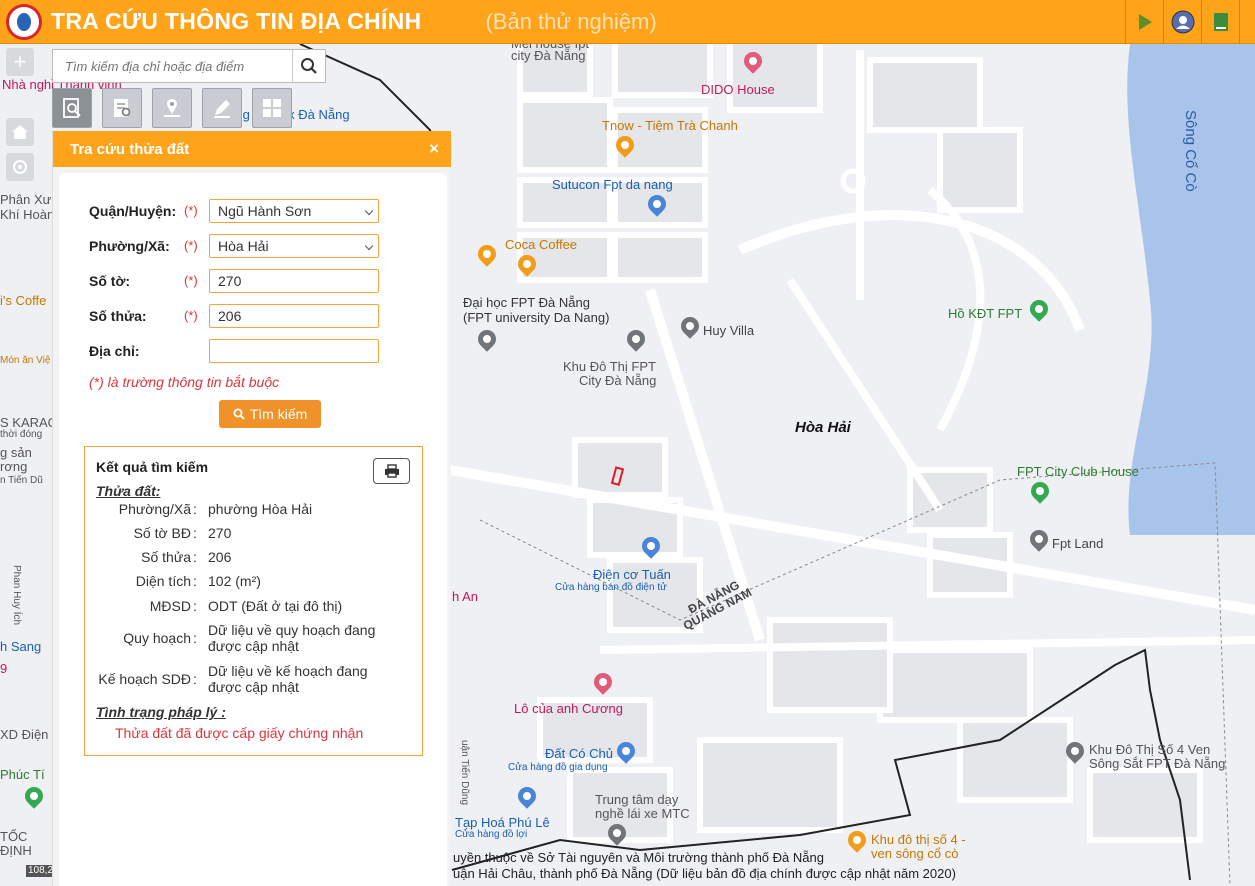 The width and height of the screenshot is (1255, 886). I want to click on map-label: Khu Đô Thị Số 4 Ven, so click(1149, 749).